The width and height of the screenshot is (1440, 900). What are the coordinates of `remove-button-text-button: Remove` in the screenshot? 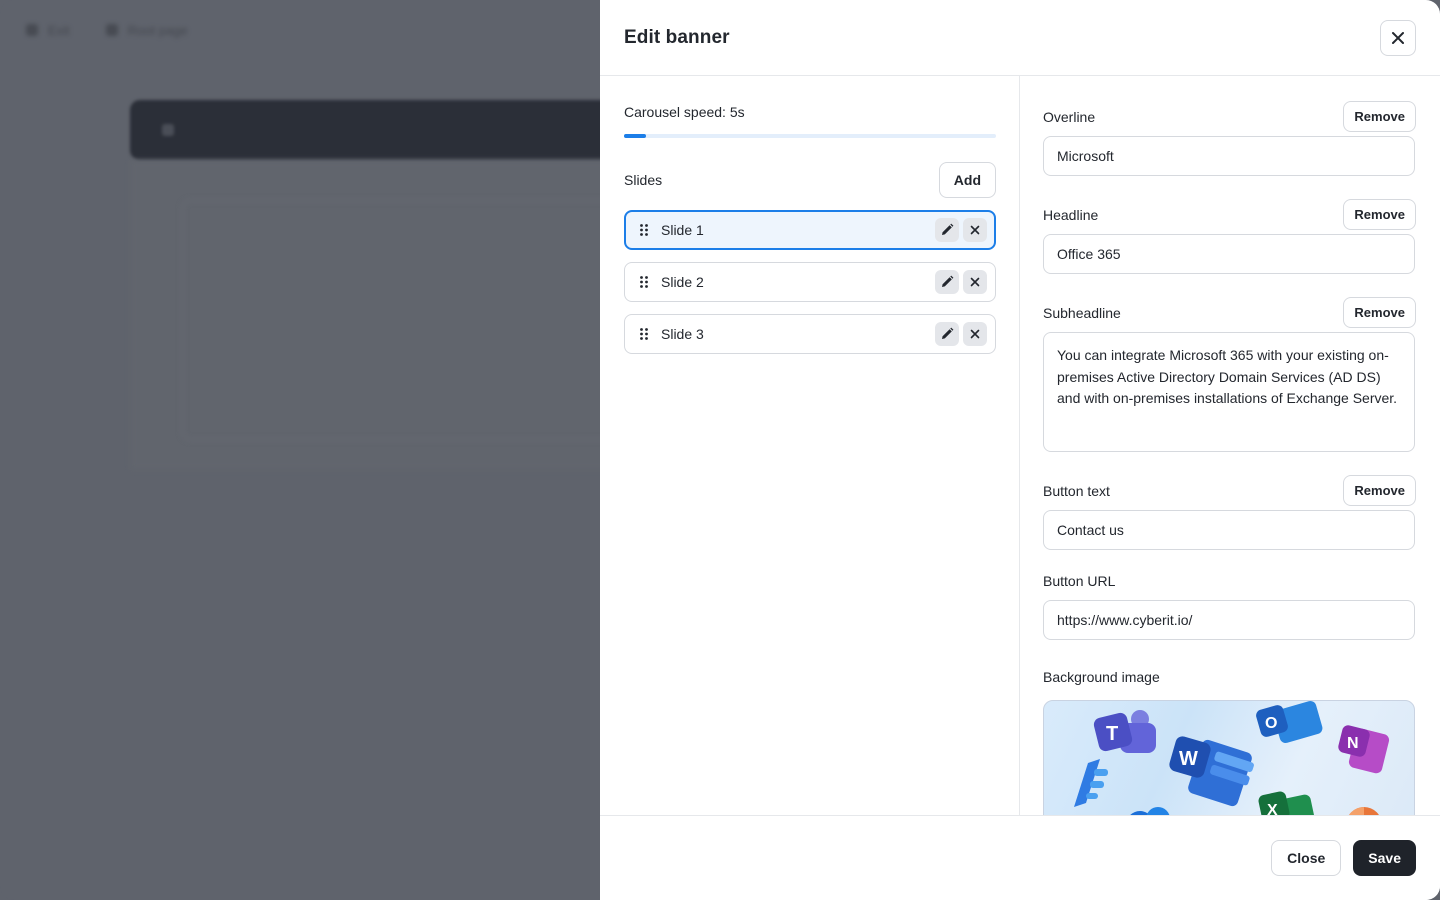 It's located at (1379, 490).